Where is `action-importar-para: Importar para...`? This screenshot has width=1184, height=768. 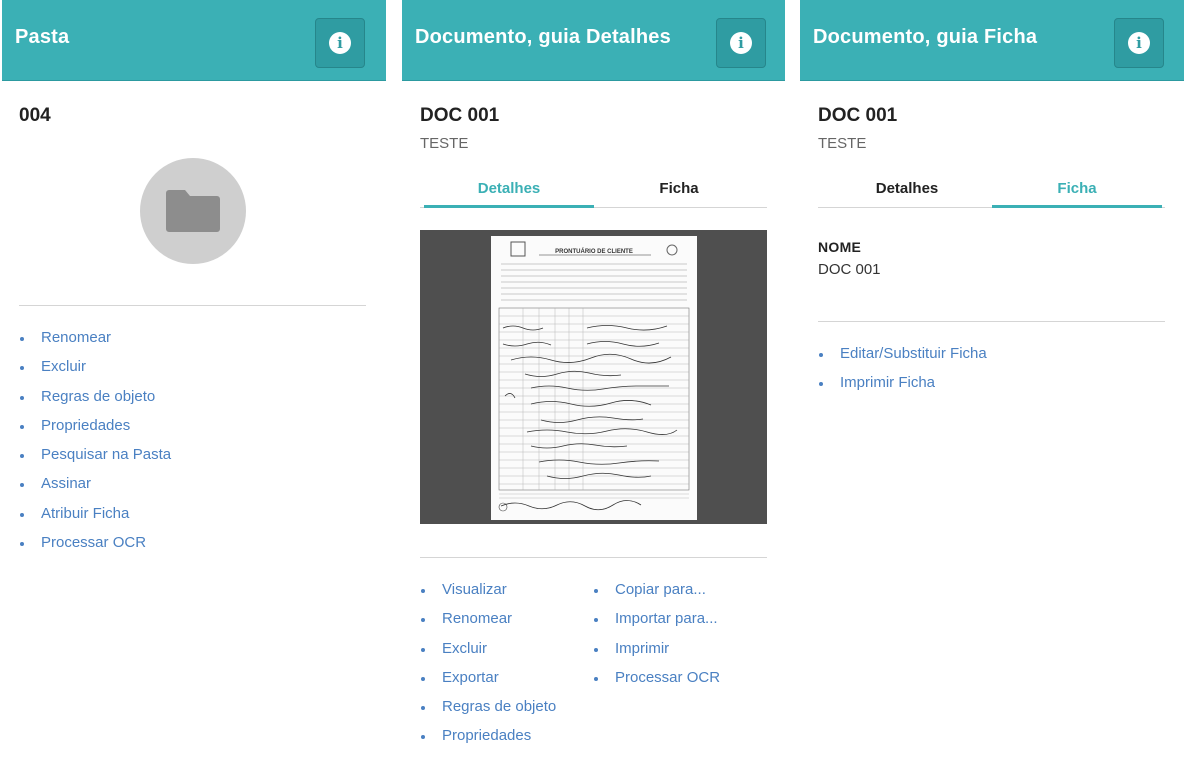 action-importar-para: Importar para... is located at coordinates (656, 622).